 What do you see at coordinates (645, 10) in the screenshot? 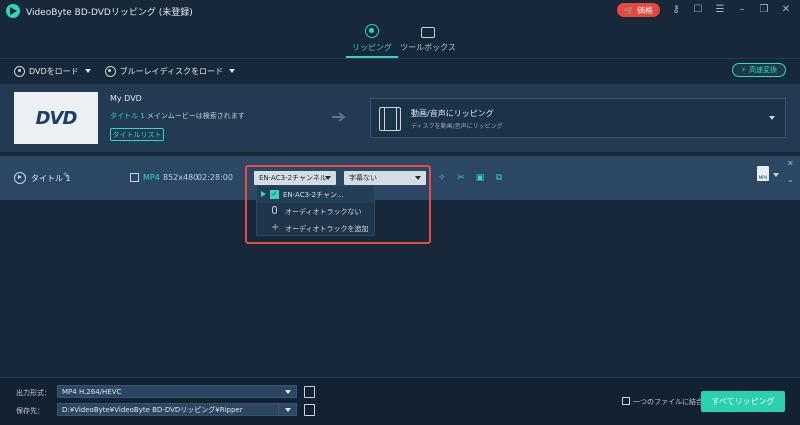
I see `price-label: 価格` at bounding box center [645, 10].